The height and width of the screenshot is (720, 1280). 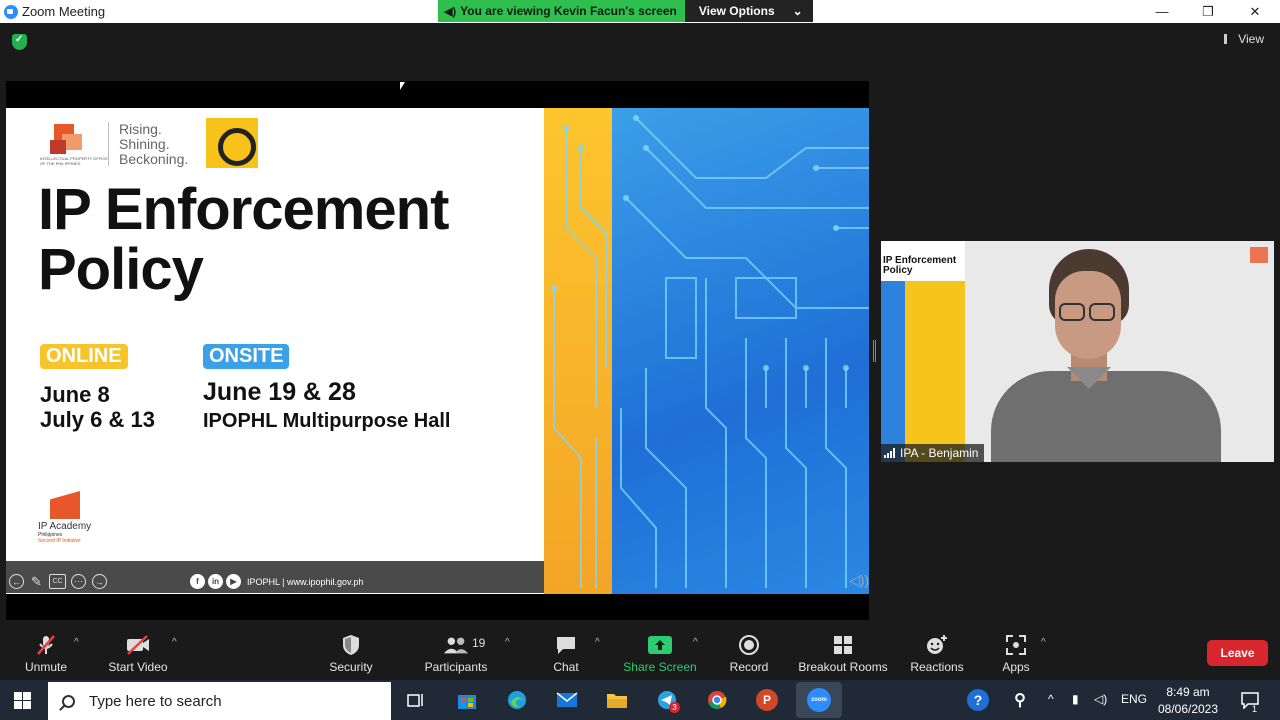 What do you see at coordinates (1188, 692) in the screenshot?
I see `clock-time: 8:49 am` at bounding box center [1188, 692].